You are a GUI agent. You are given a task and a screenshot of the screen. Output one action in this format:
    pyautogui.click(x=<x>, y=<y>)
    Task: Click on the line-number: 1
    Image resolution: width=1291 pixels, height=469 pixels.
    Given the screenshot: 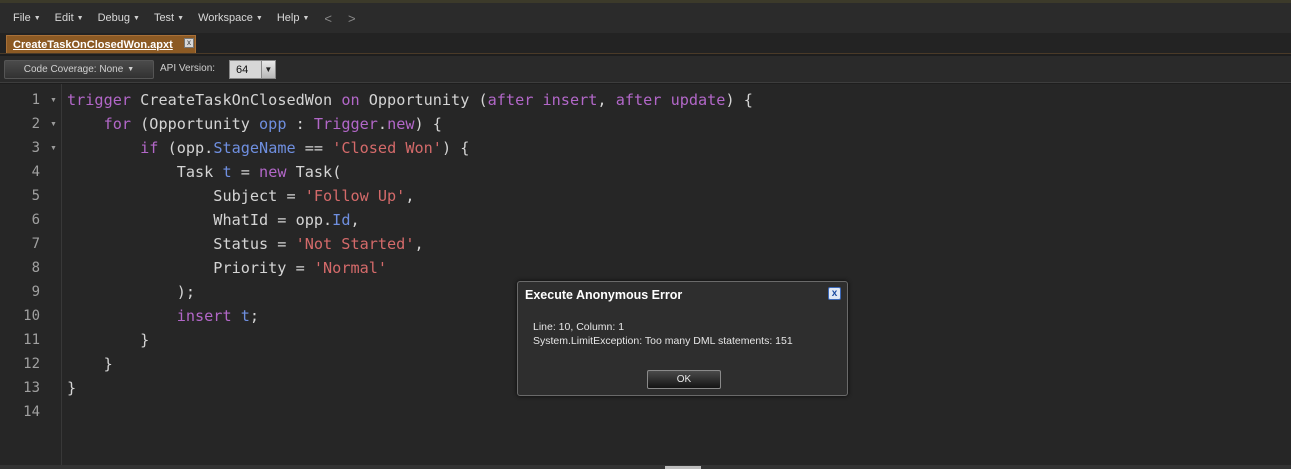 What is the action you would take?
    pyautogui.click(x=35, y=100)
    